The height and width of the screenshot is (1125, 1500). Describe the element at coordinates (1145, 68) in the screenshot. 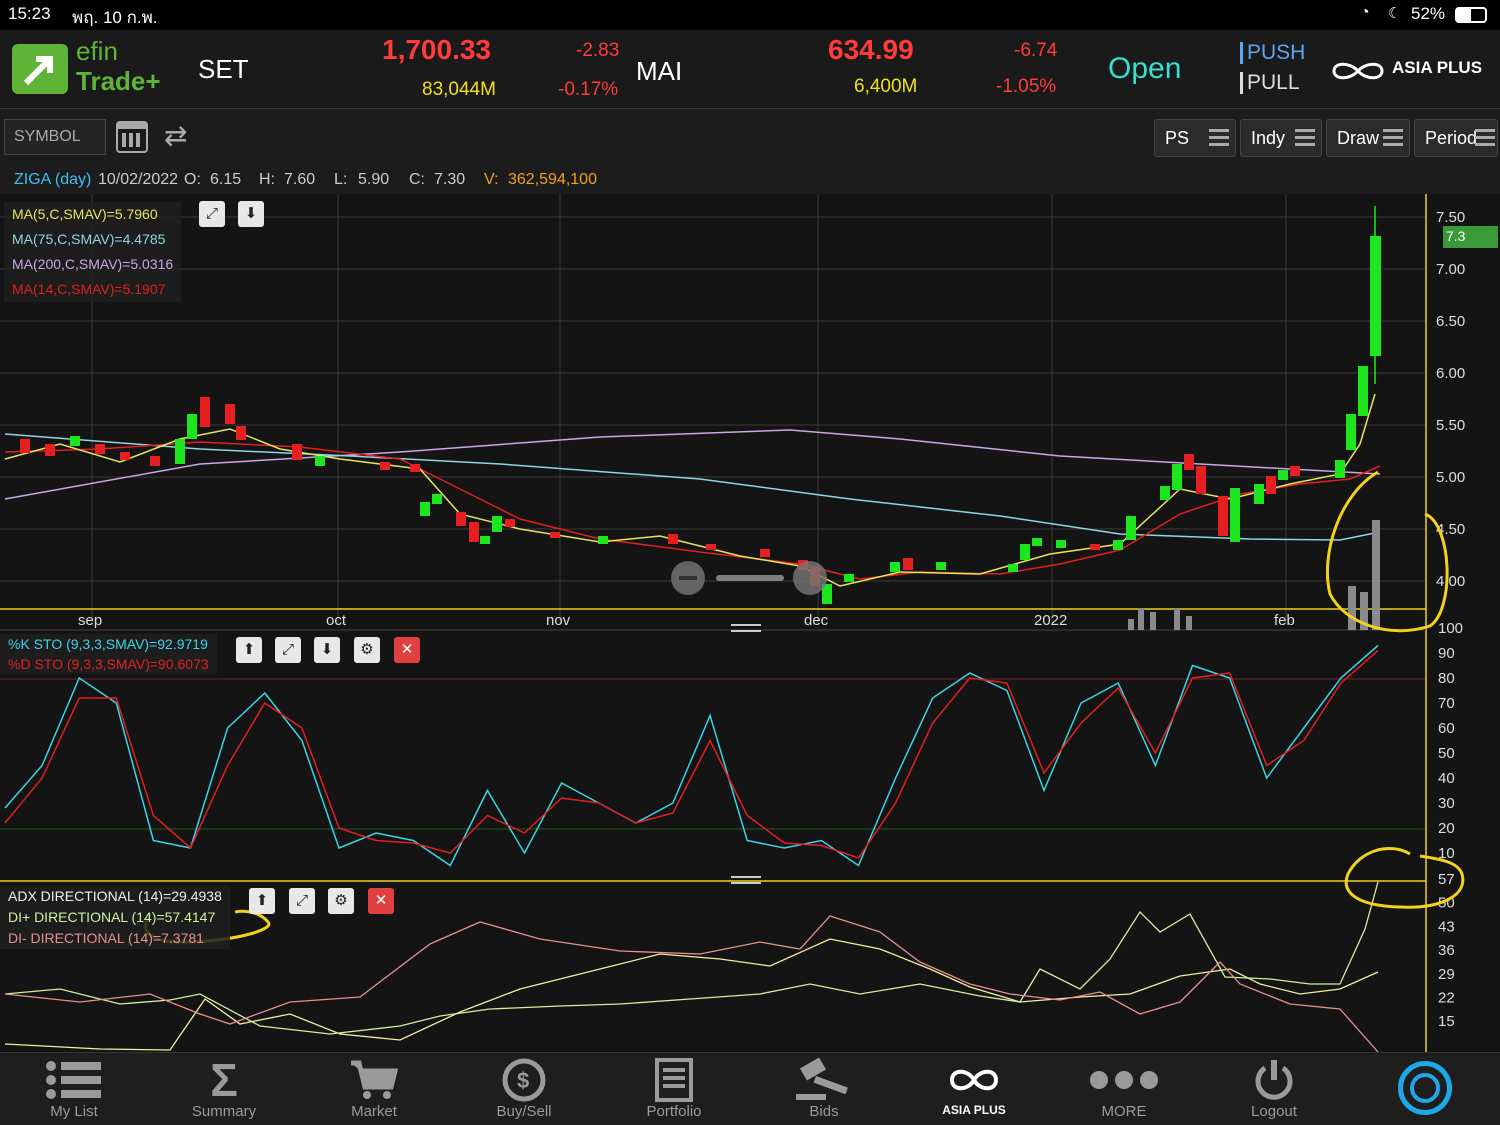

I see `market-status: Open` at that location.